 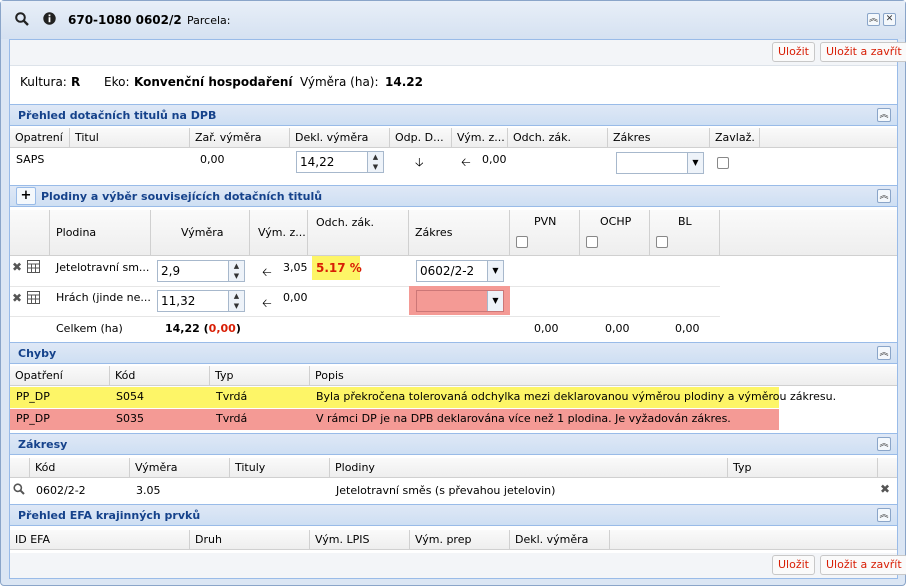 I want to click on col-zar-vymera: Zař. výměra, so click(x=240, y=137).